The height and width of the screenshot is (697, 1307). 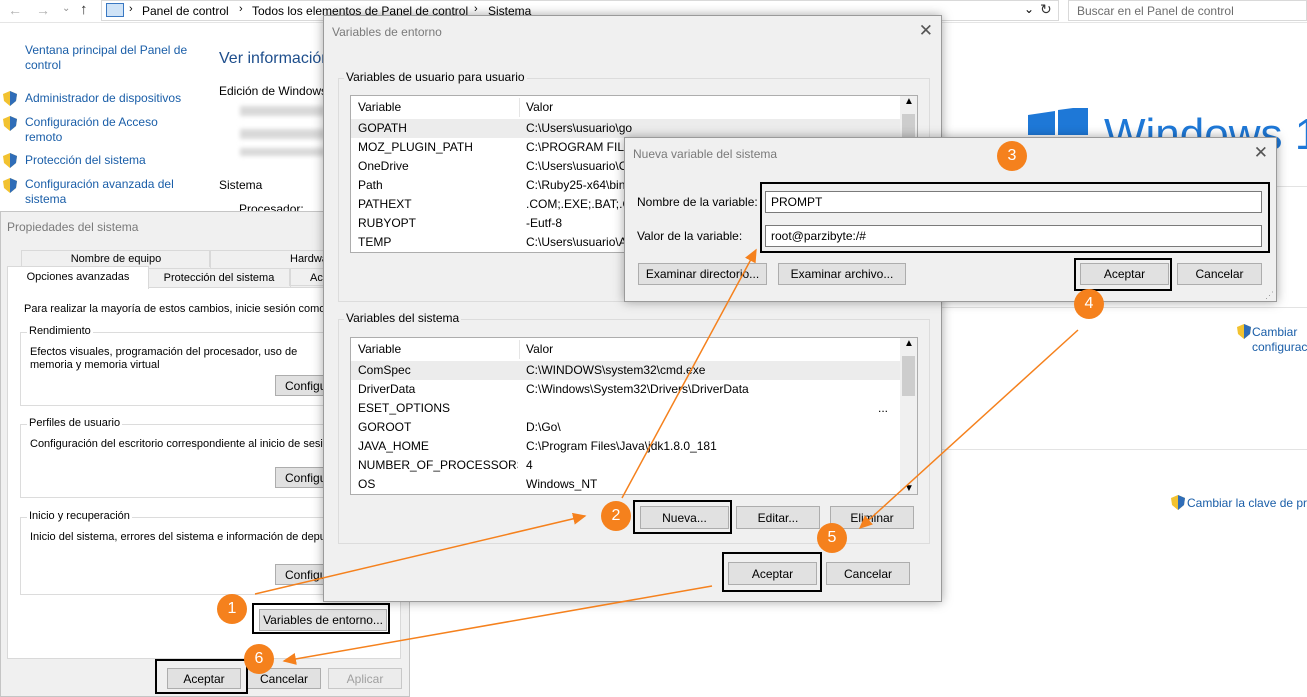 I want to click on step-badge: 5, so click(x=832, y=538).